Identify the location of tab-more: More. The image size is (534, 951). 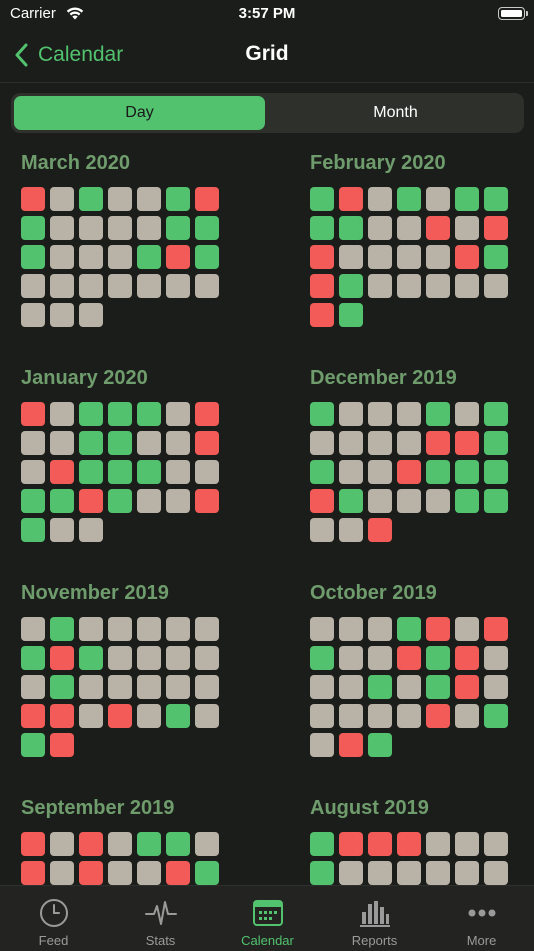
(481, 918).